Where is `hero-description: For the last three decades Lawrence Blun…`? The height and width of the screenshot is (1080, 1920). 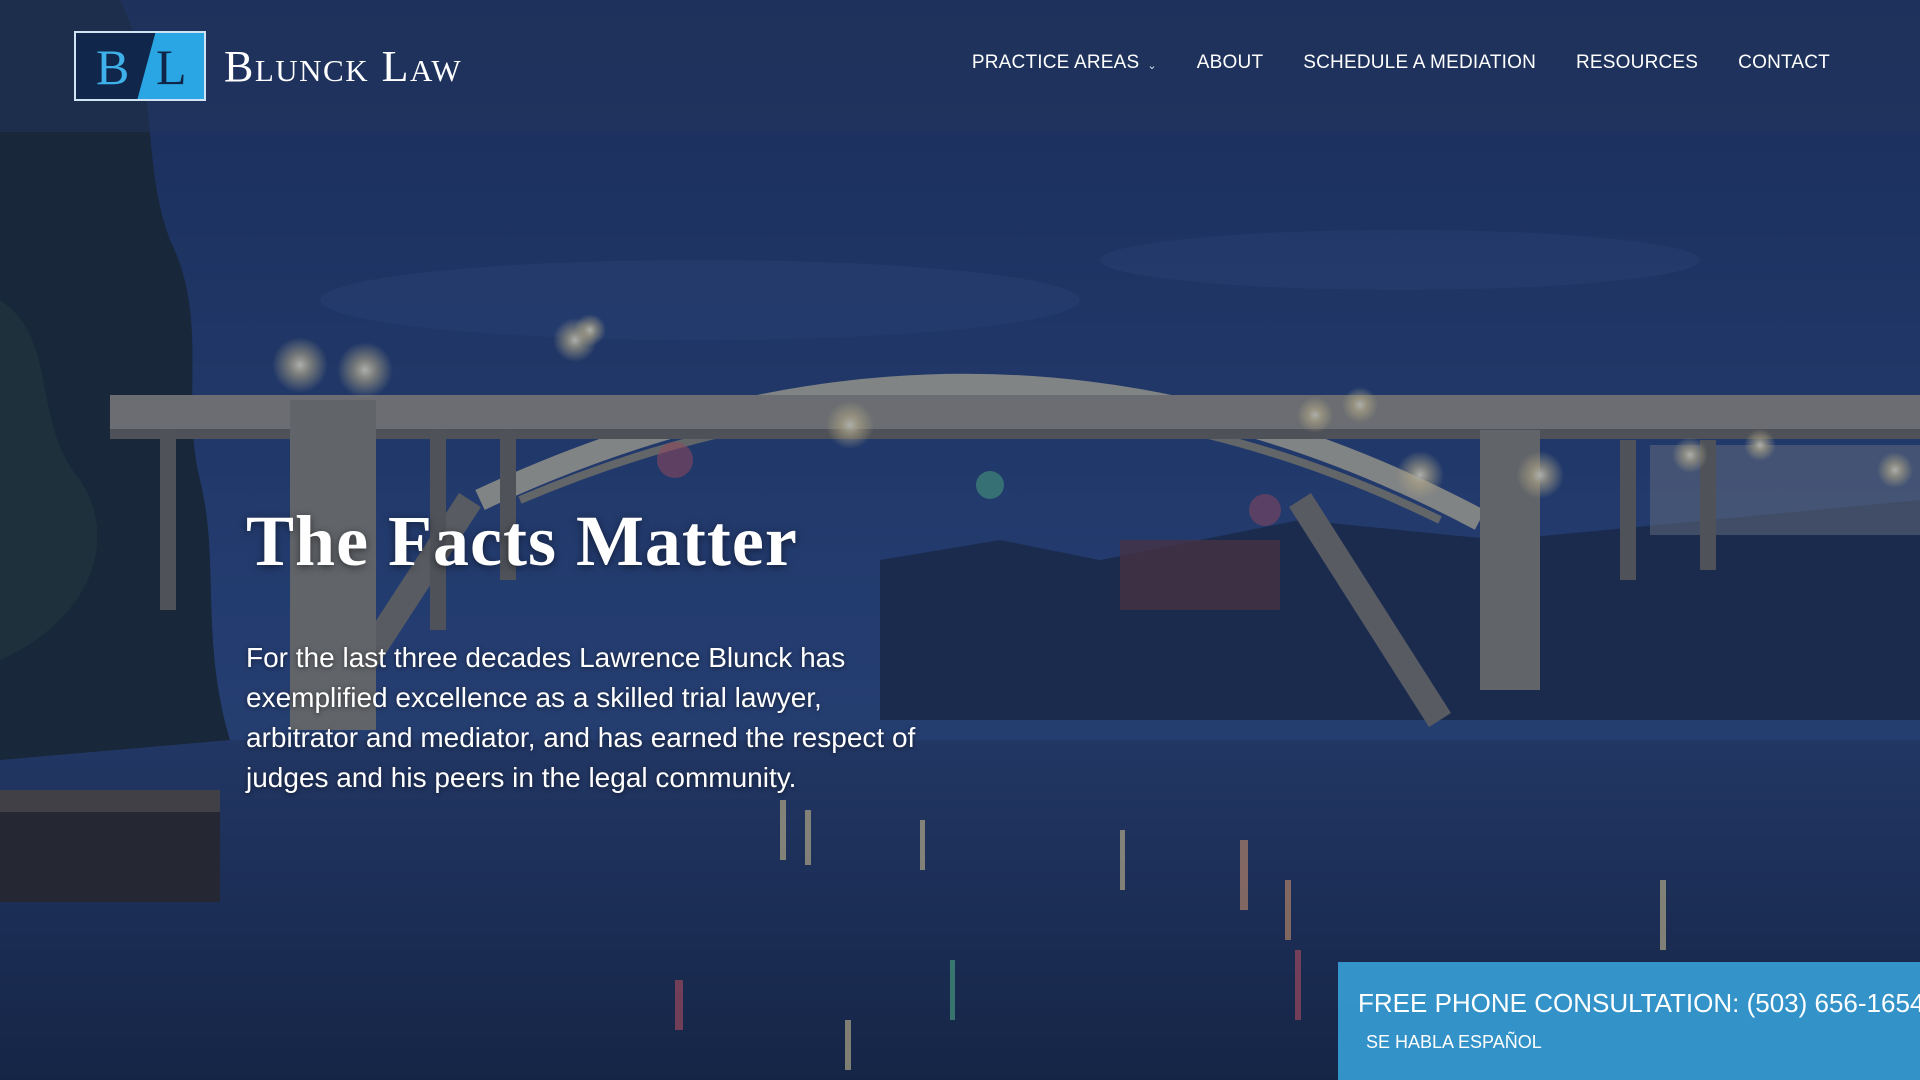
hero-description: For the last three decades Lawrence Blun… is located at coordinates (581, 717).